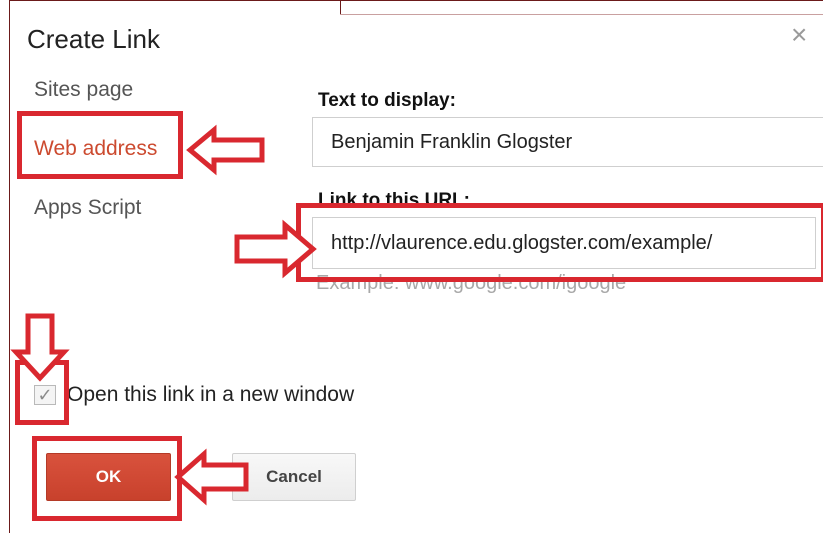  I want to click on text-to-display-label: Text to display:, so click(387, 100).